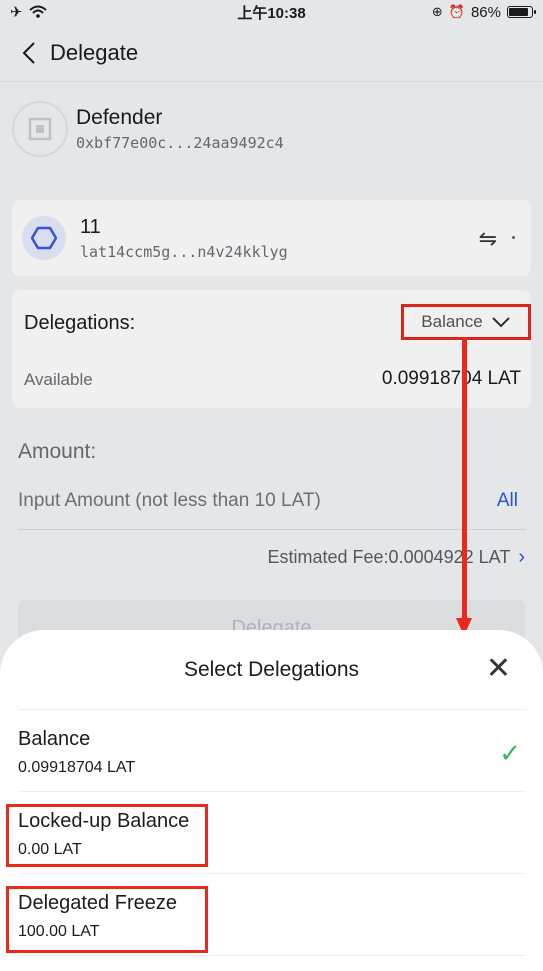  Describe the element at coordinates (107, 919) in the screenshot. I see `annotation-highlight-freeze` at that location.